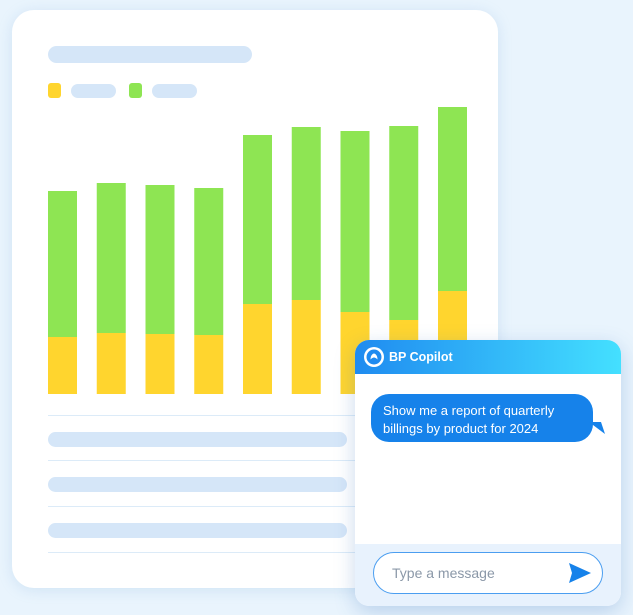 The height and width of the screenshot is (615, 633). What do you see at coordinates (488, 357) in the screenshot?
I see `chat-header: BP Copilot` at bounding box center [488, 357].